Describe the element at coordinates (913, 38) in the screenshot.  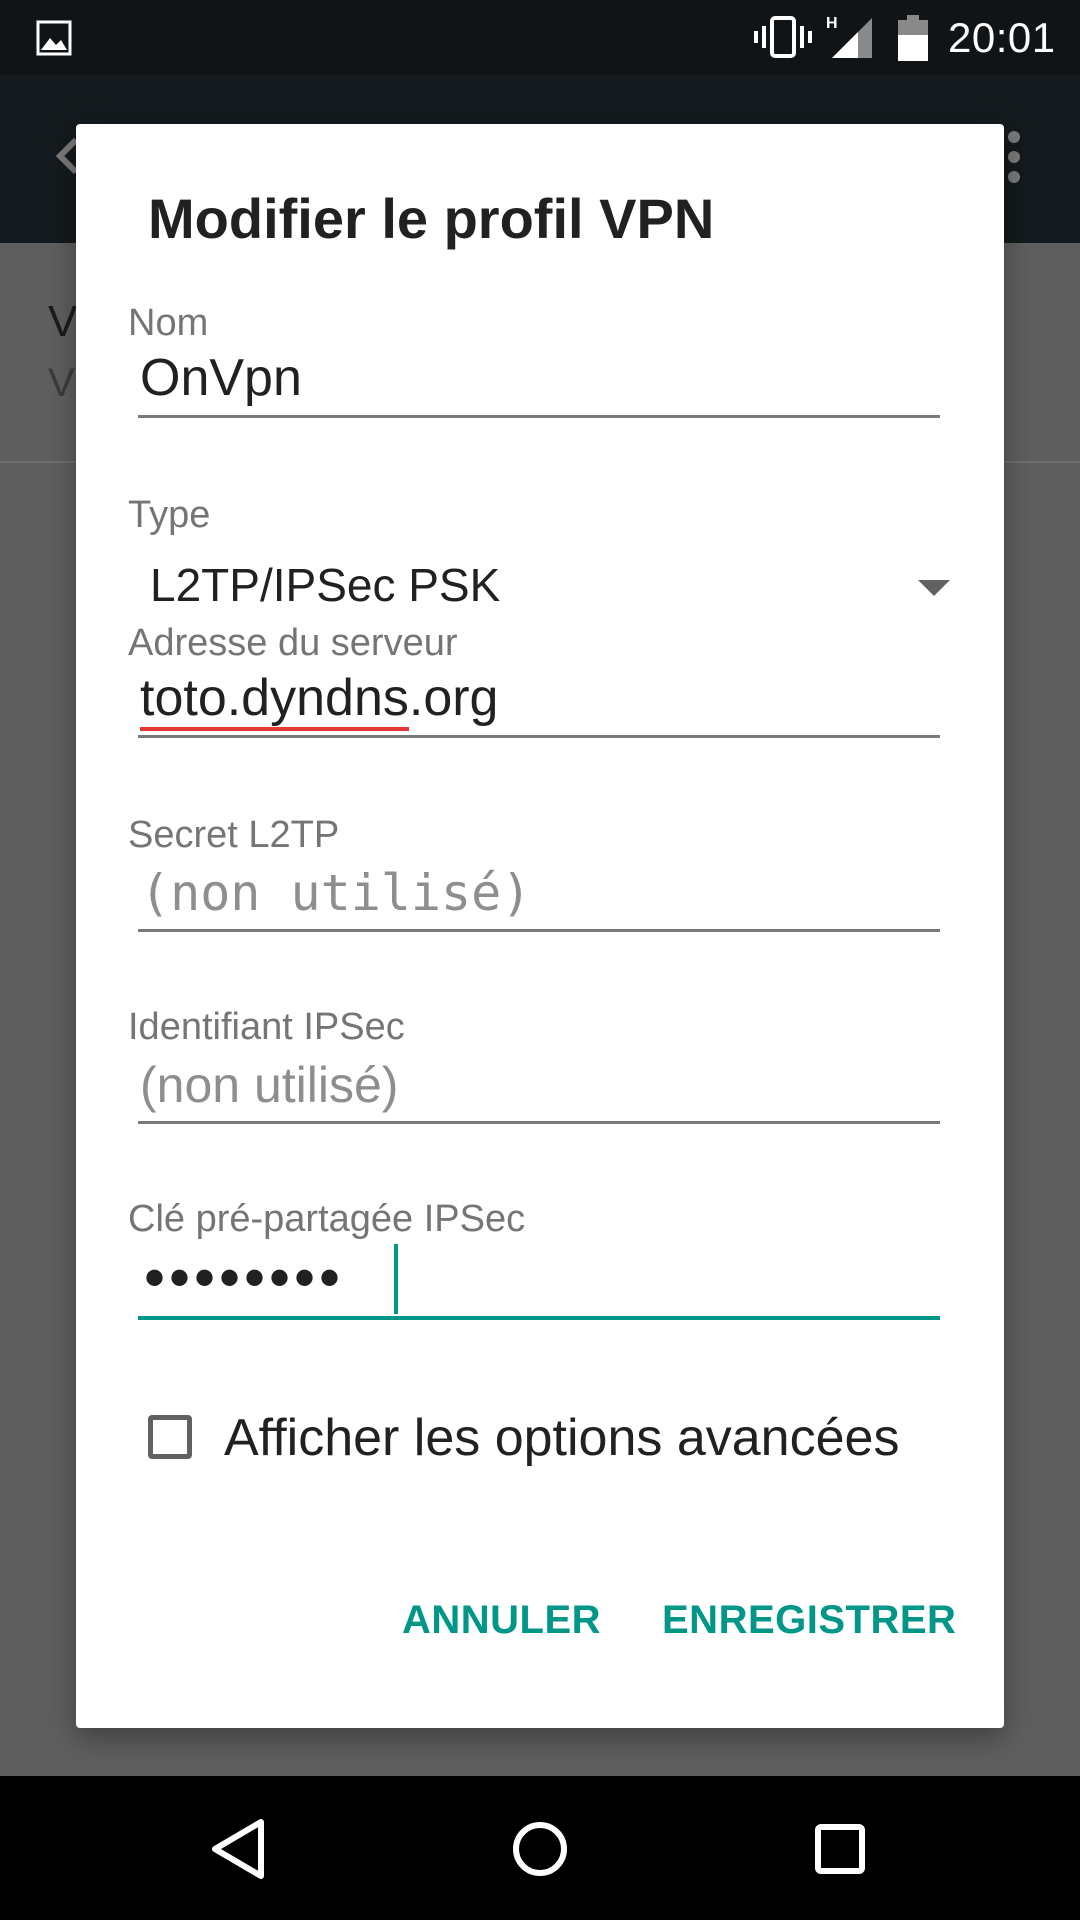
I see `battery-icon` at that location.